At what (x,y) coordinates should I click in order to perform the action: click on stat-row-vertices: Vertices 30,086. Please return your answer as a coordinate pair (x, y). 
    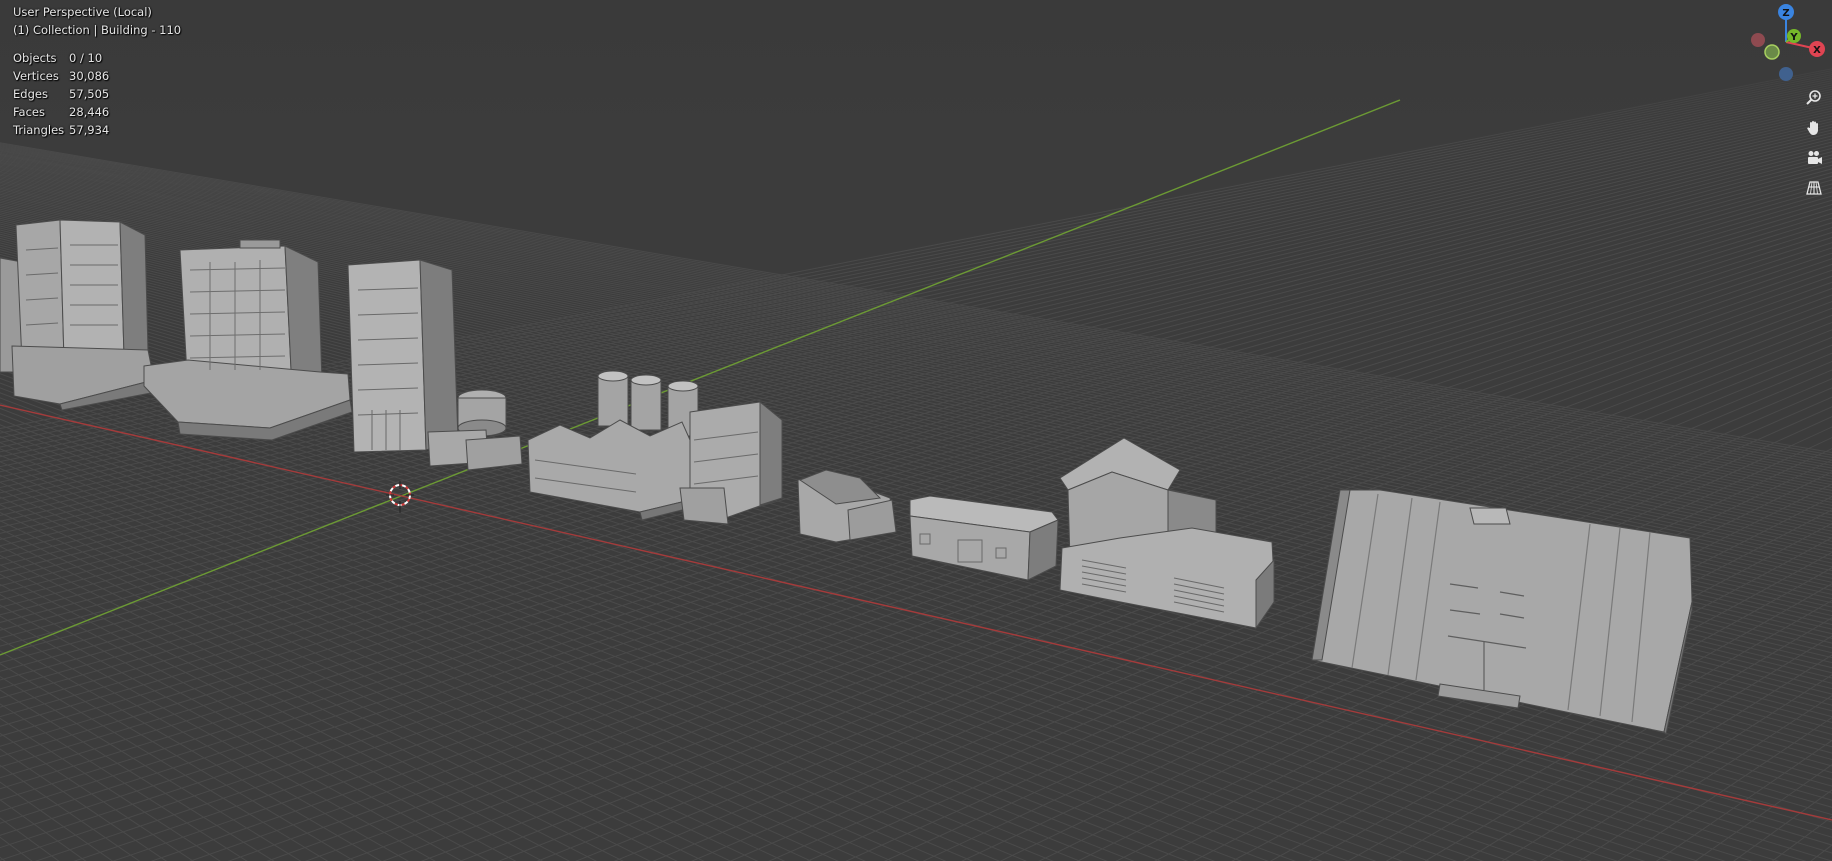
    Looking at the image, I should click on (97, 76).